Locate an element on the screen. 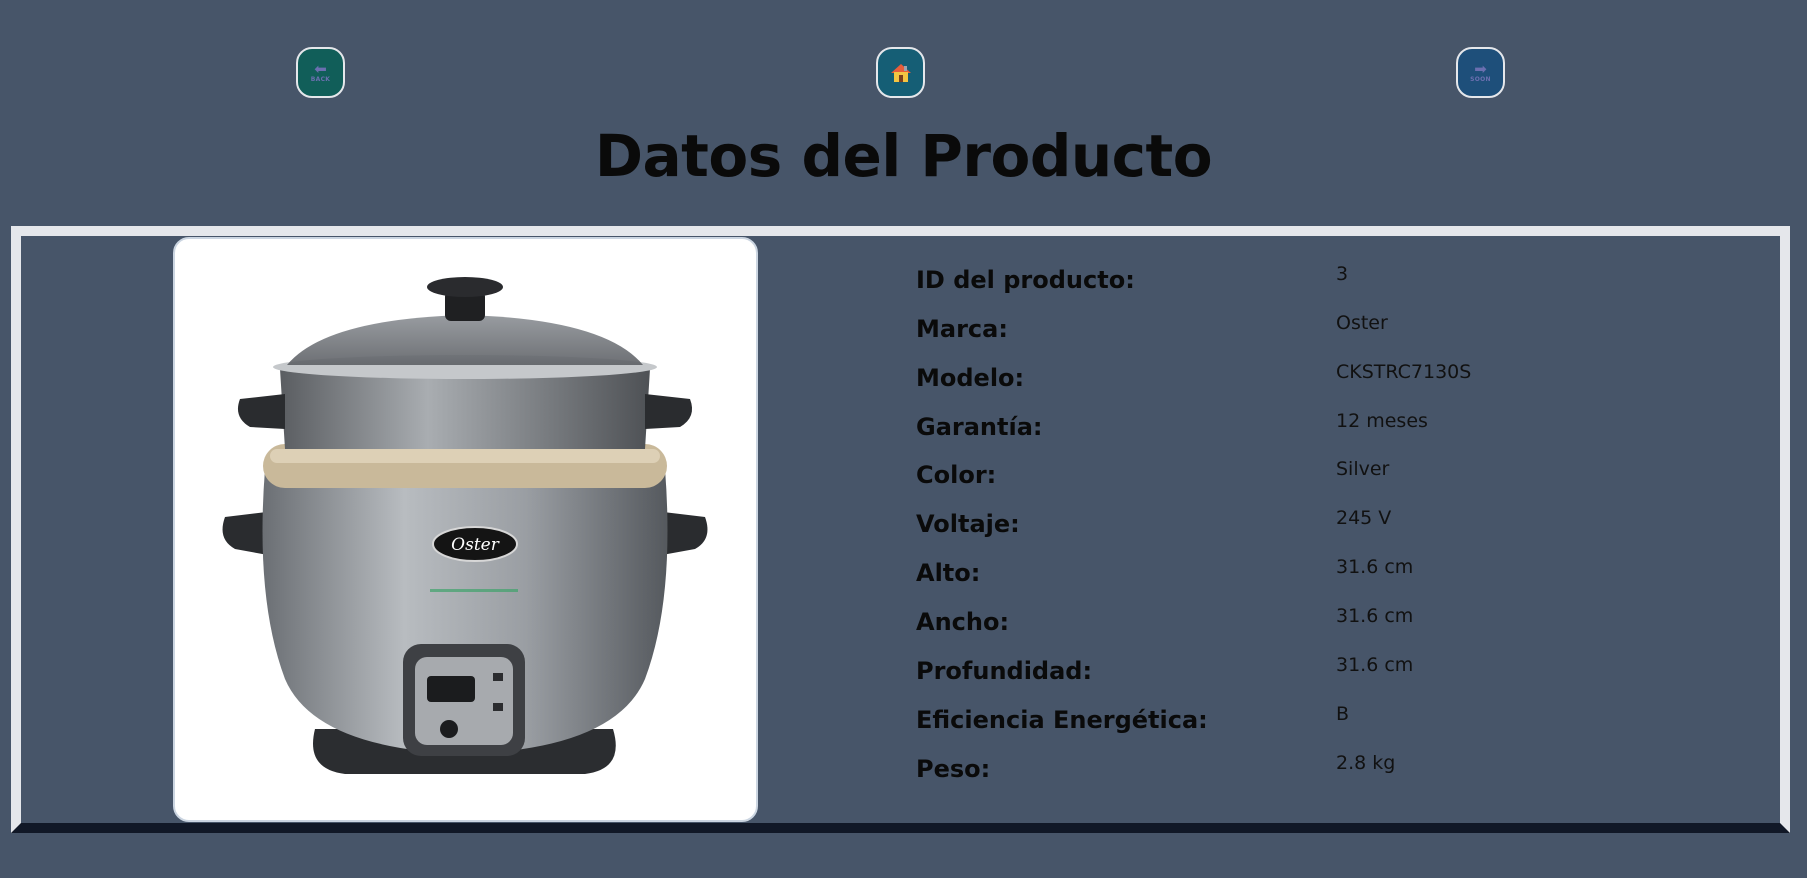  spec-label: Marca: is located at coordinates (962, 329).